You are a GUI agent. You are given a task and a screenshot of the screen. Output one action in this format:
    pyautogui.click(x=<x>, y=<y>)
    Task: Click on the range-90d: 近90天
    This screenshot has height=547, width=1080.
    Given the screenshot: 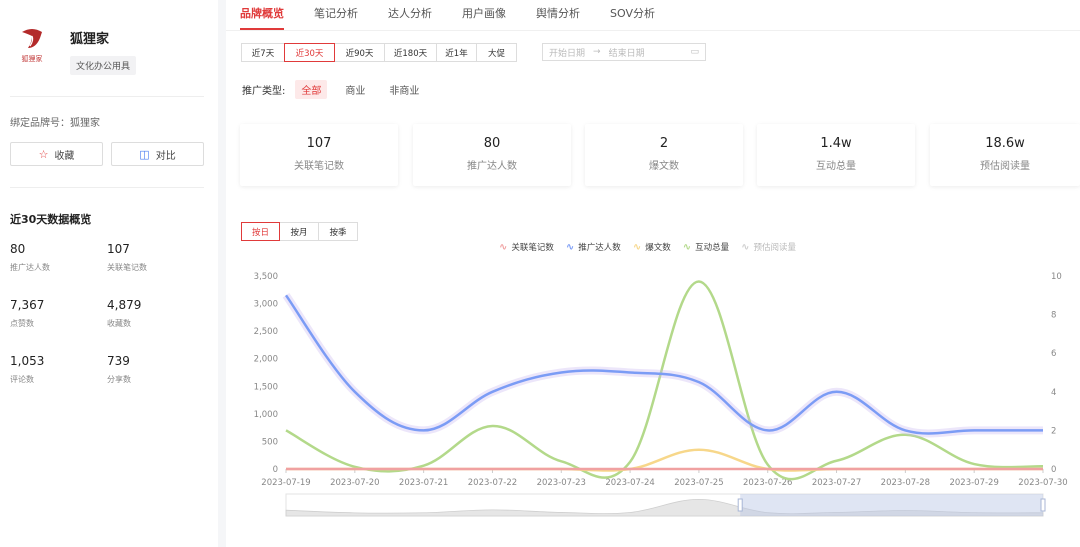 What is the action you would take?
    pyautogui.click(x=359, y=52)
    